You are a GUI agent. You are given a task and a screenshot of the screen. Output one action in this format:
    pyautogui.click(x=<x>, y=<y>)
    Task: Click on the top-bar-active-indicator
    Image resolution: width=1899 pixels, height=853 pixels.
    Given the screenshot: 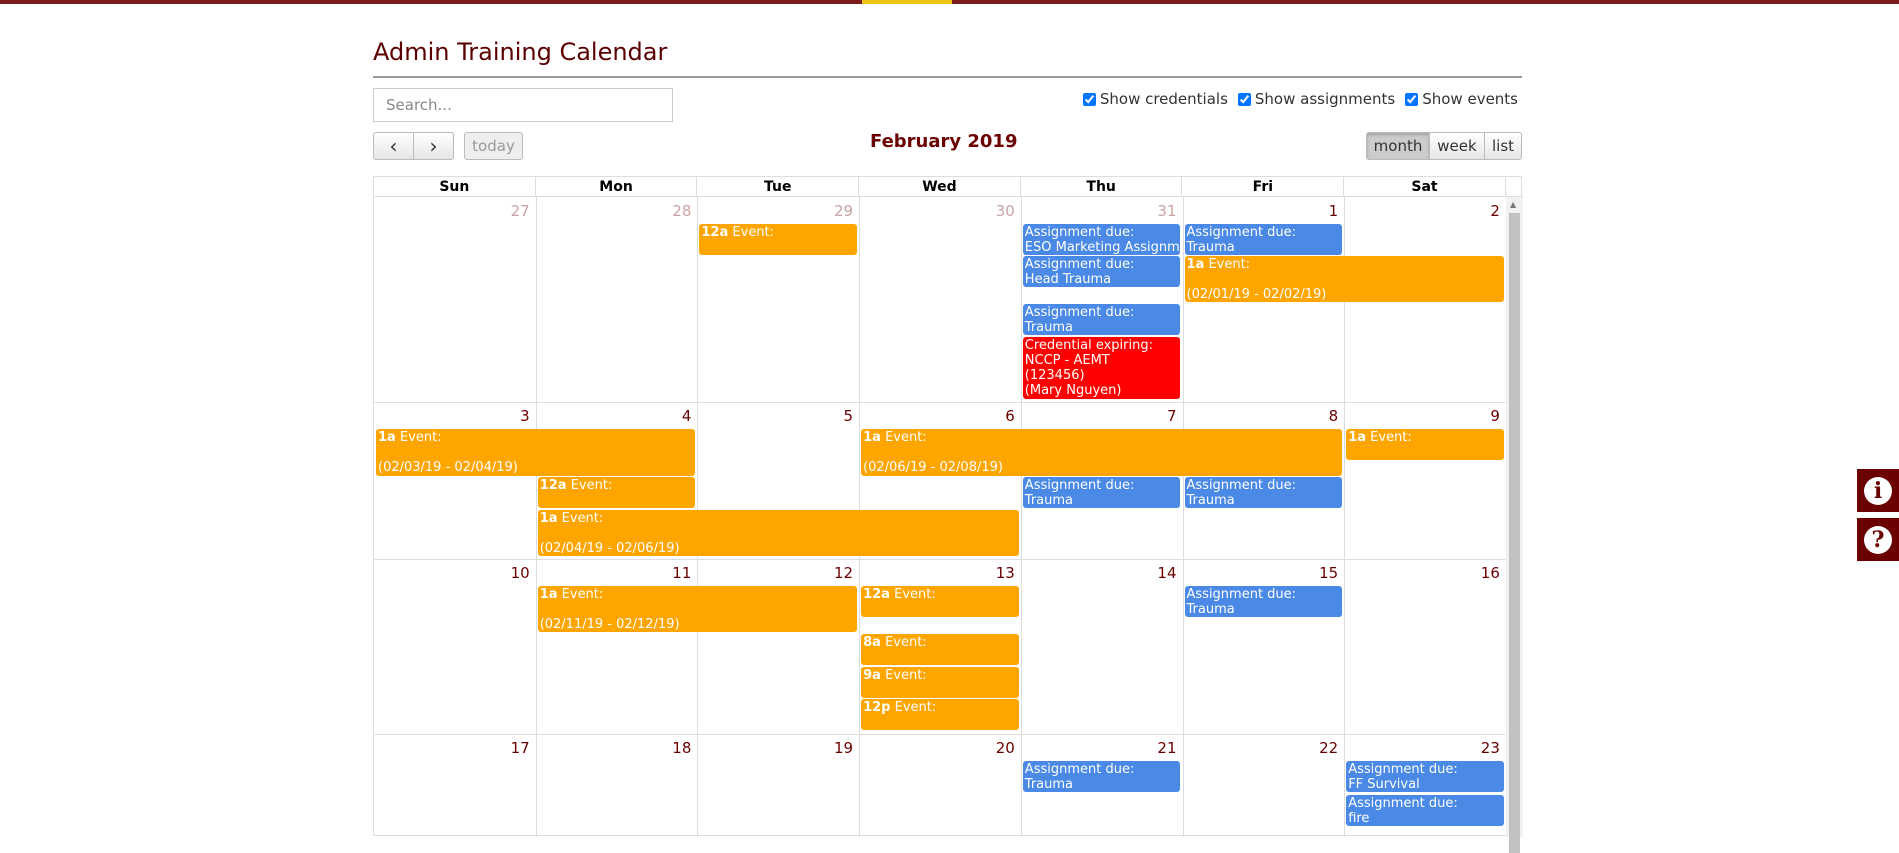 What is the action you would take?
    pyautogui.click(x=907, y=2)
    